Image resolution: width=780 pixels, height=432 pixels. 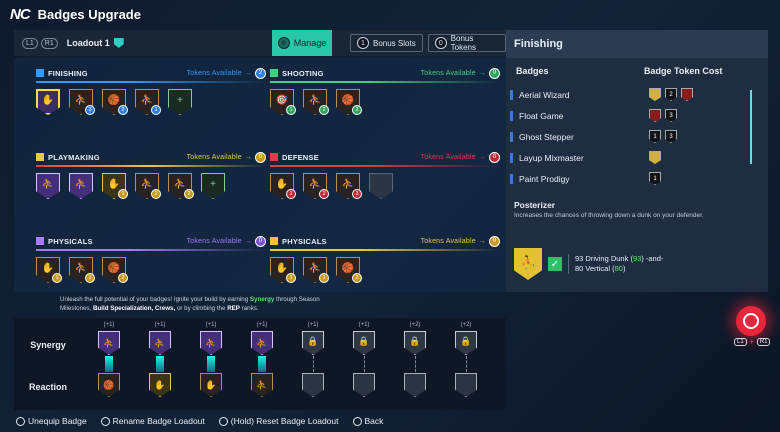 What do you see at coordinates (152, 421) in the screenshot?
I see `rename-hint: Rename Badge Loadout` at bounding box center [152, 421].